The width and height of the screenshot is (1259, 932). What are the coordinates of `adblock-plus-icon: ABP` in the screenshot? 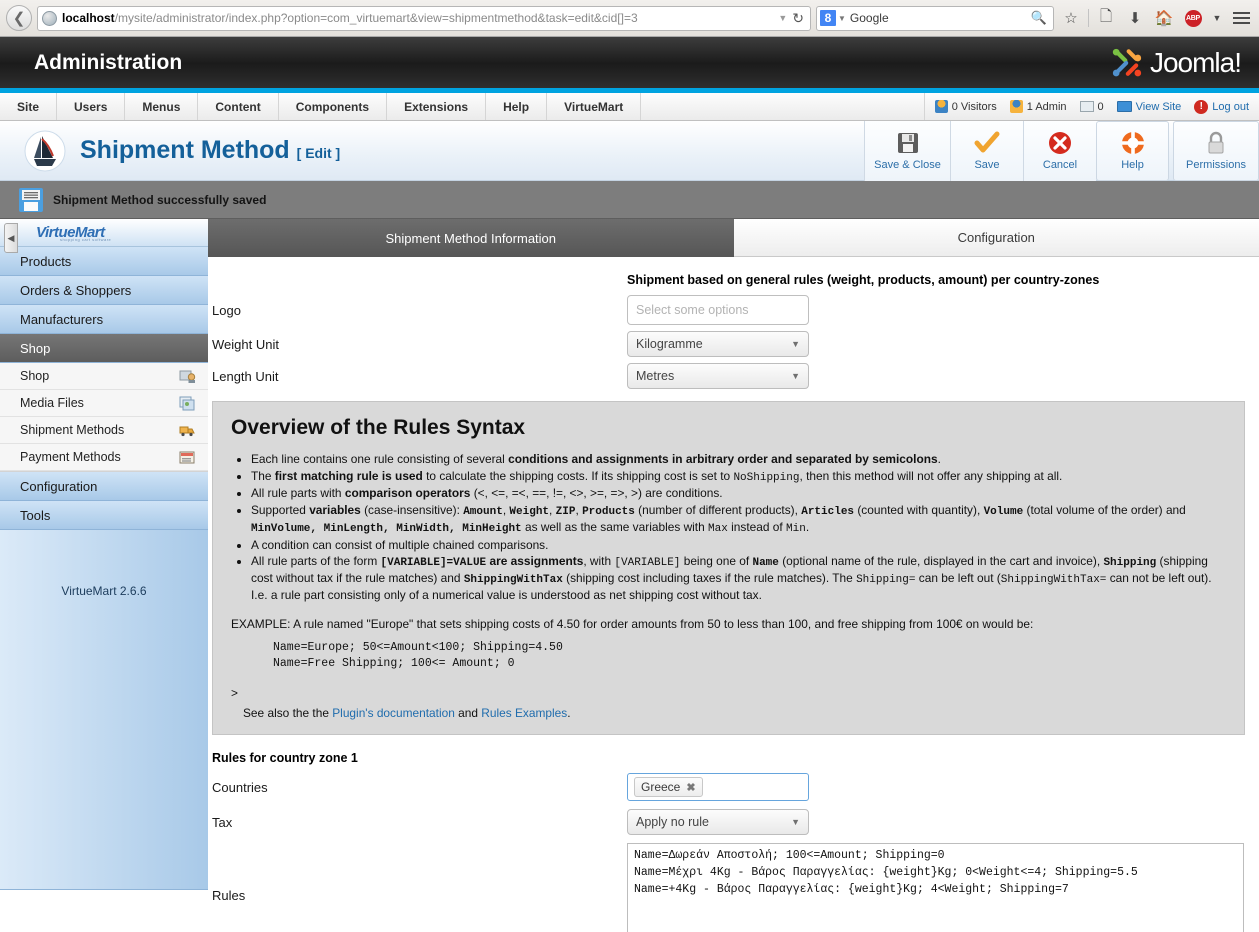 It's located at (1193, 18).